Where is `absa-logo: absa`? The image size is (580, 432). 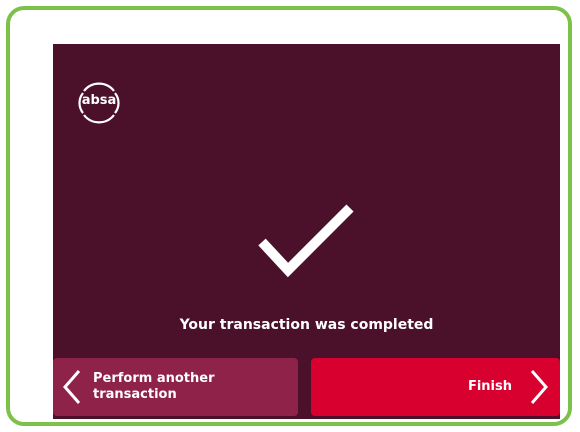 absa-logo: absa is located at coordinates (99, 103).